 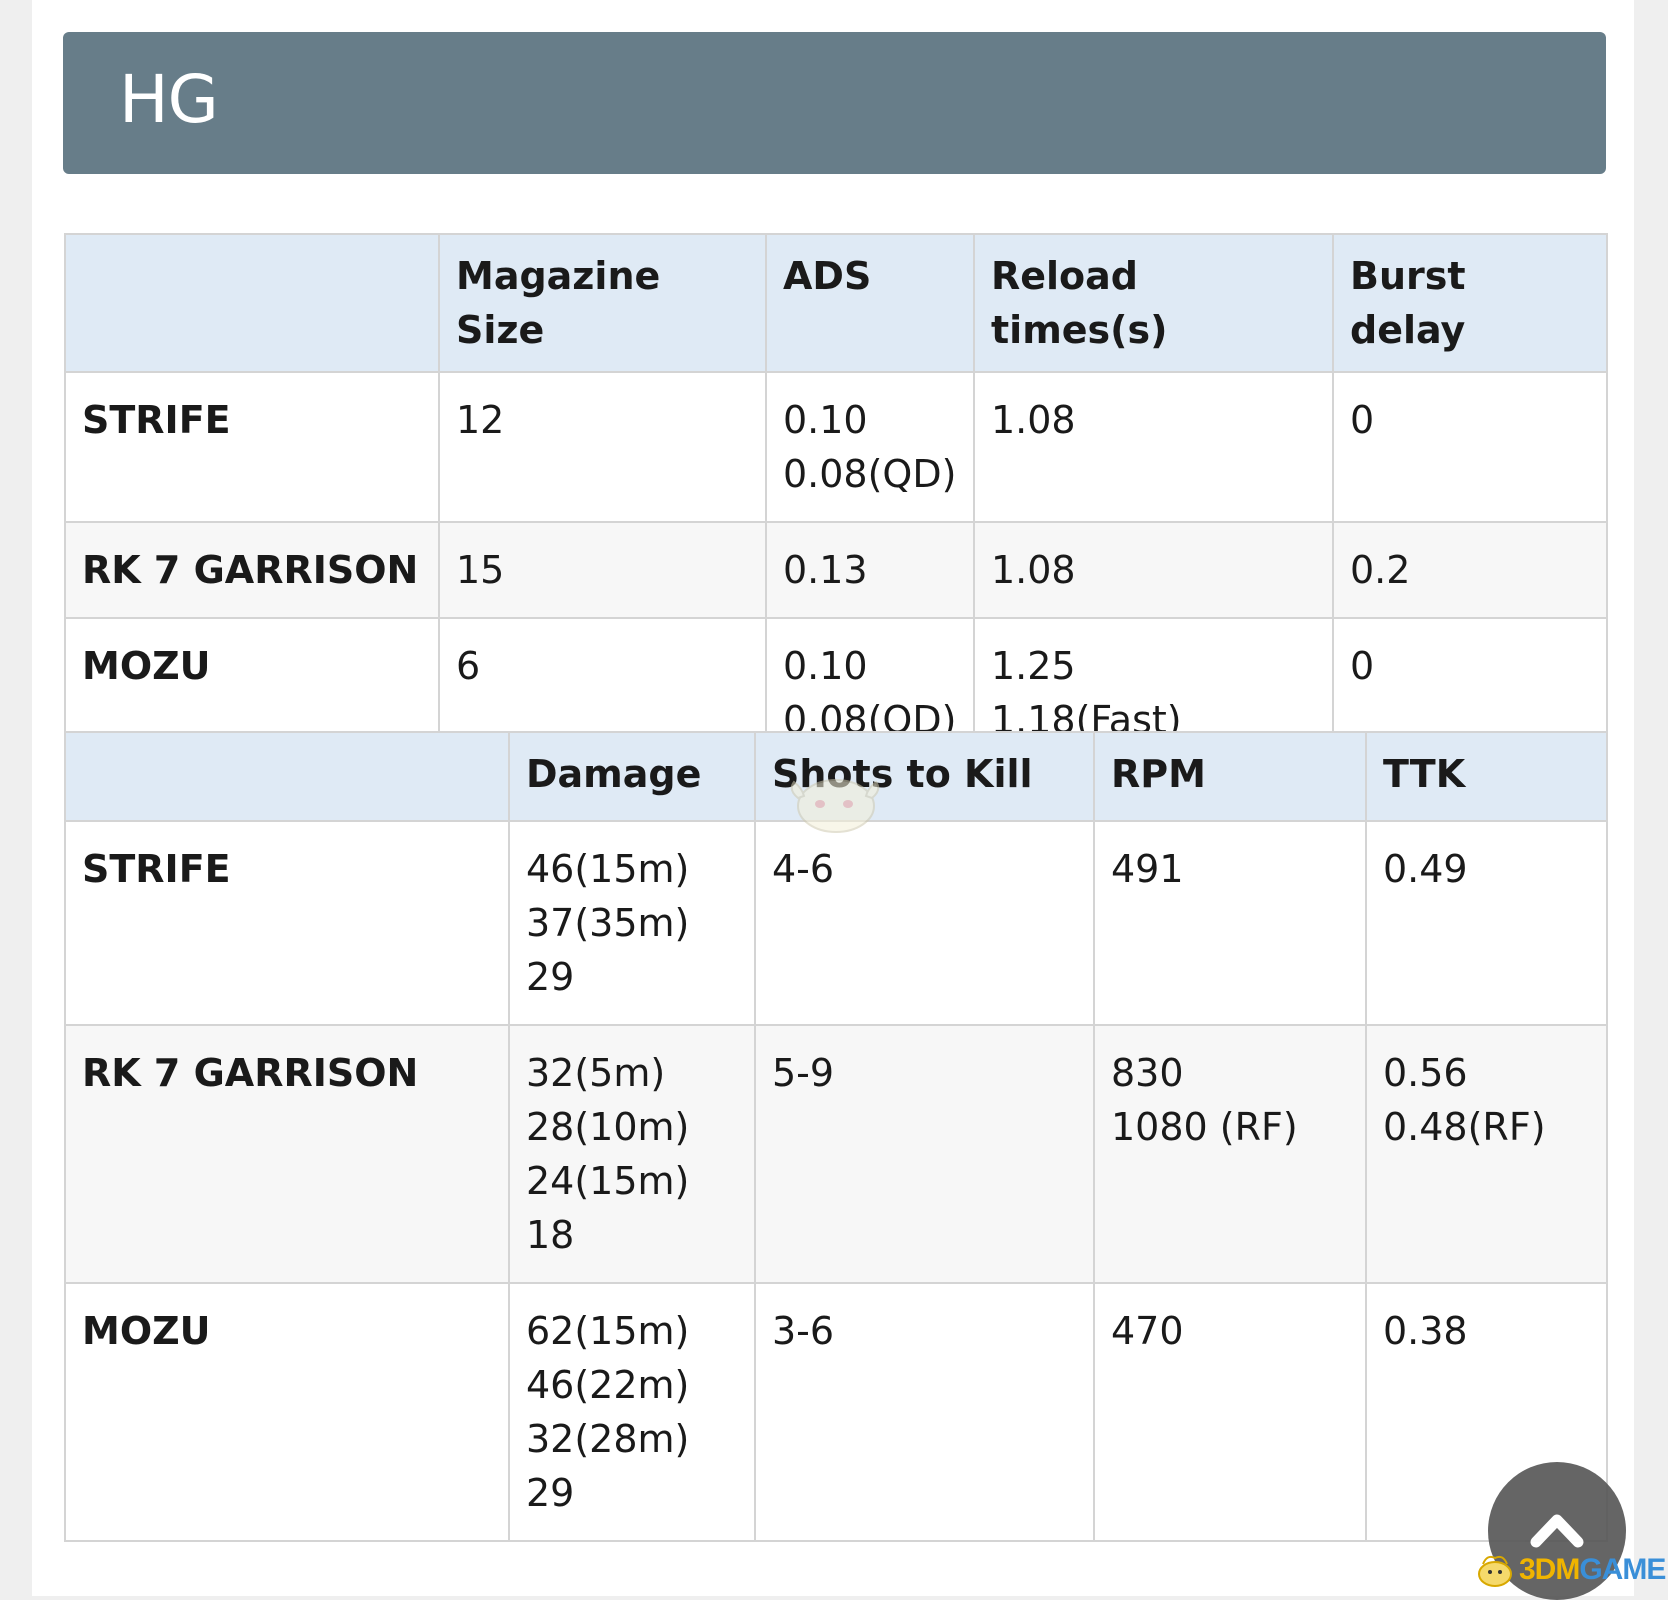 What do you see at coordinates (924, 923) in the screenshot?
I see `shots-to-kill-cell: 4-6` at bounding box center [924, 923].